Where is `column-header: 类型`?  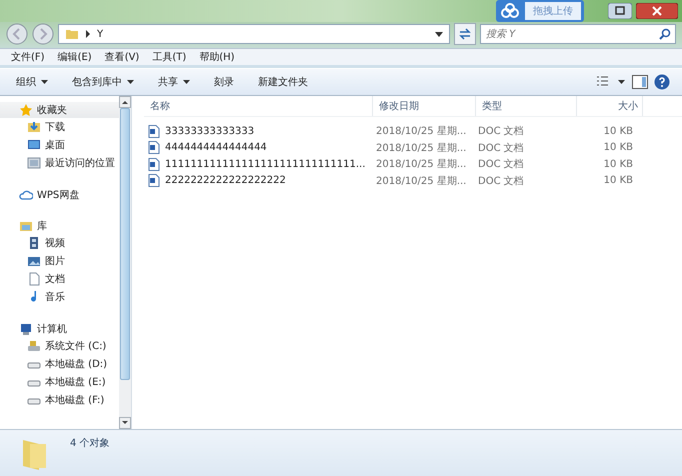
column-header: 类型 is located at coordinates (526, 106).